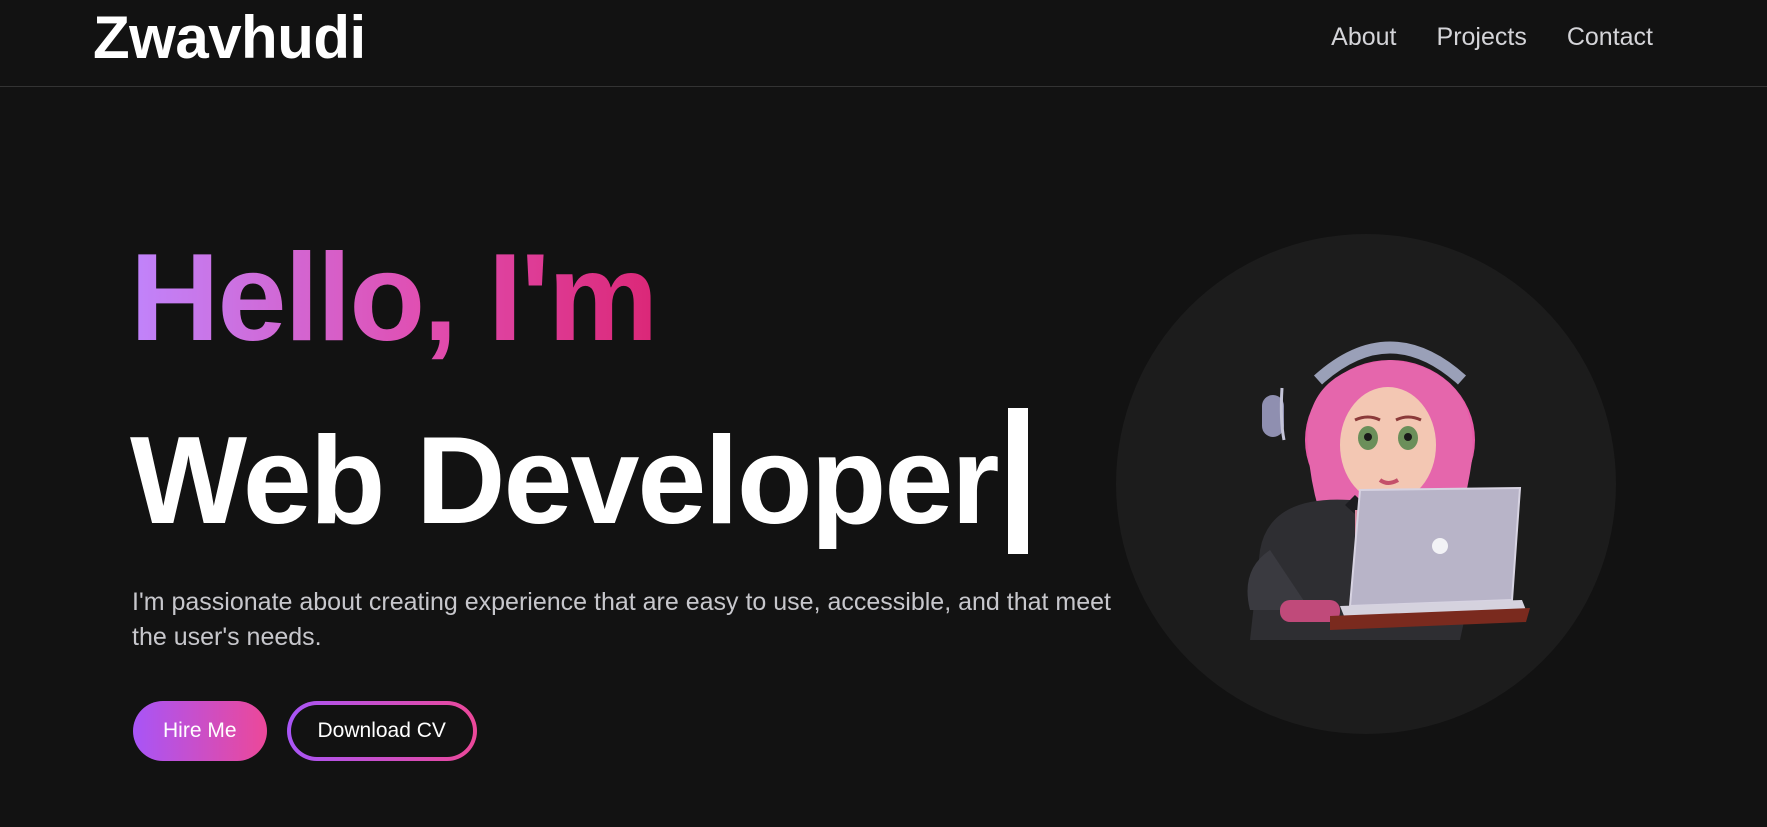 The image size is (1767, 827). Describe the element at coordinates (1610, 37) in the screenshot. I see `nav-link-contact: Contact` at that location.